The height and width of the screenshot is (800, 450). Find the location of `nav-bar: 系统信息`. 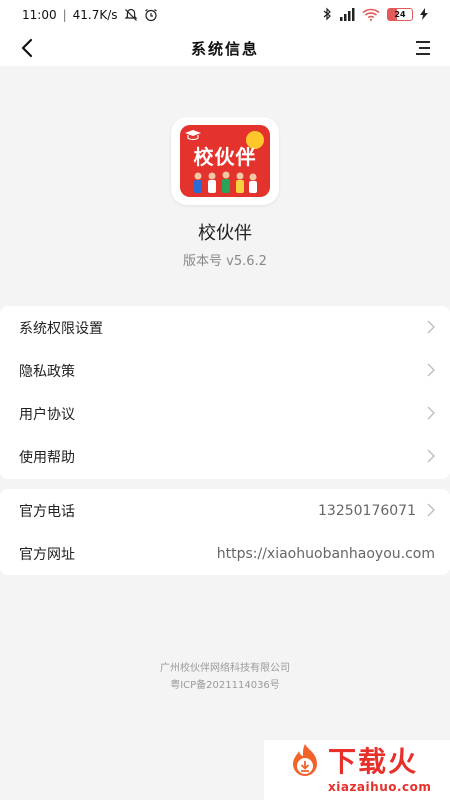

nav-bar: 系统信息 is located at coordinates (225, 49).